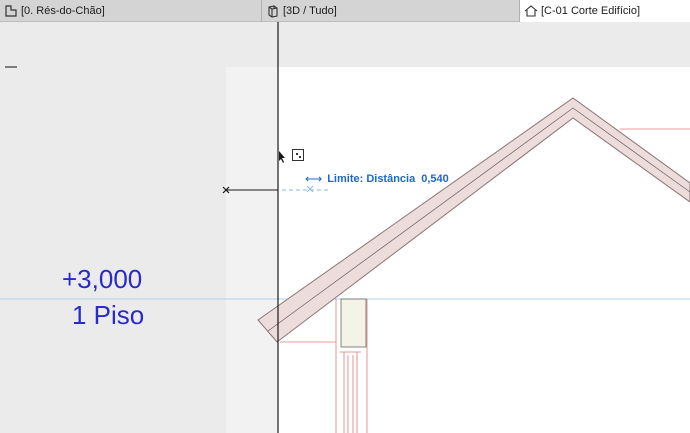 The image size is (690, 433). What do you see at coordinates (63, 11) in the screenshot?
I see `tab-floor-plan-label: [0. Rés-do-Chão]` at bounding box center [63, 11].